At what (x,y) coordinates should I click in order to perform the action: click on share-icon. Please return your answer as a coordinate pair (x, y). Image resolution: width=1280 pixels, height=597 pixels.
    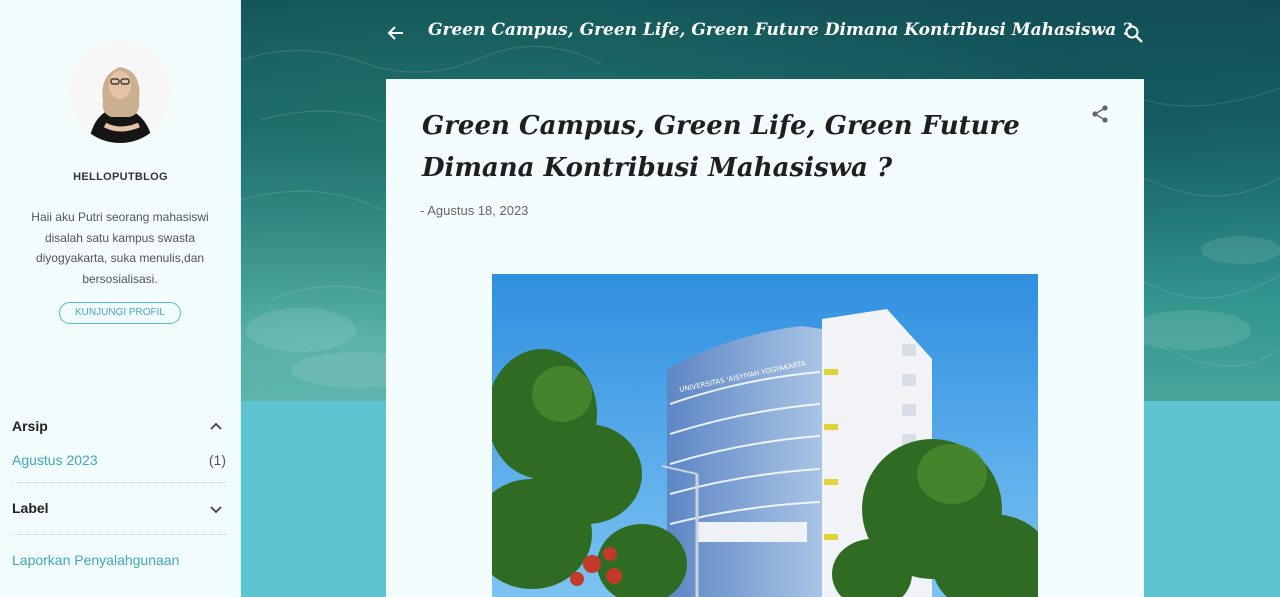
    Looking at the image, I should click on (1100, 114).